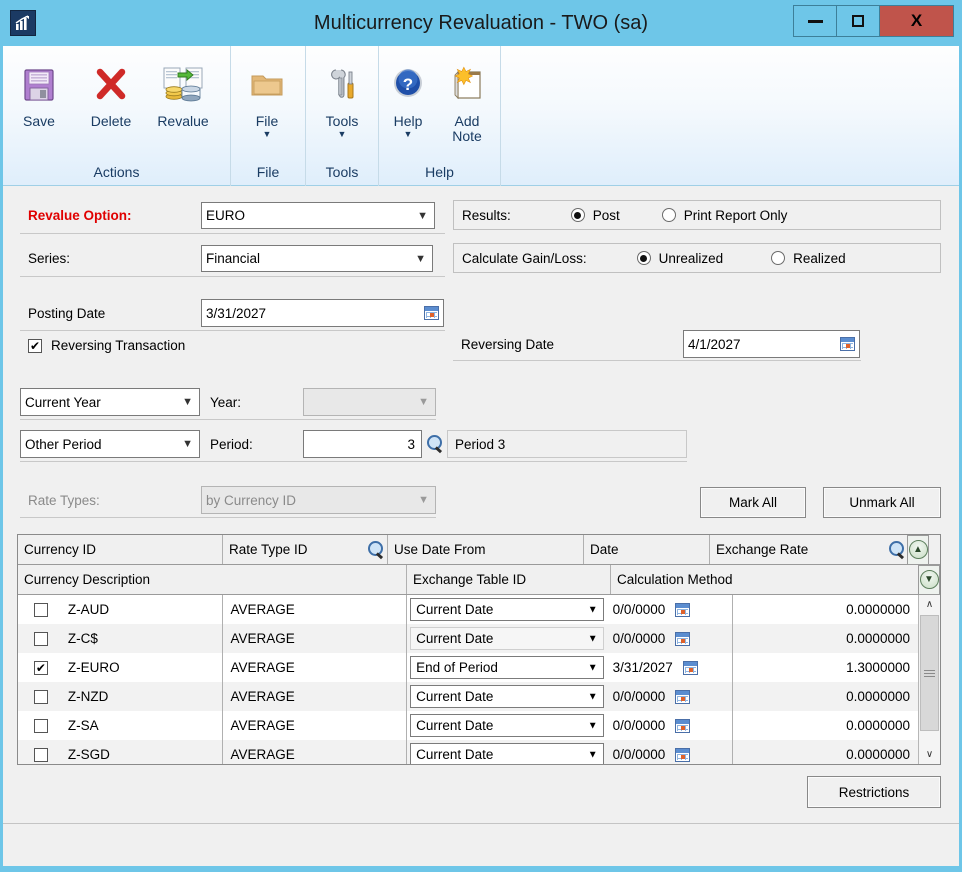  I want to click on period-lookup-icon, so click(434, 443).